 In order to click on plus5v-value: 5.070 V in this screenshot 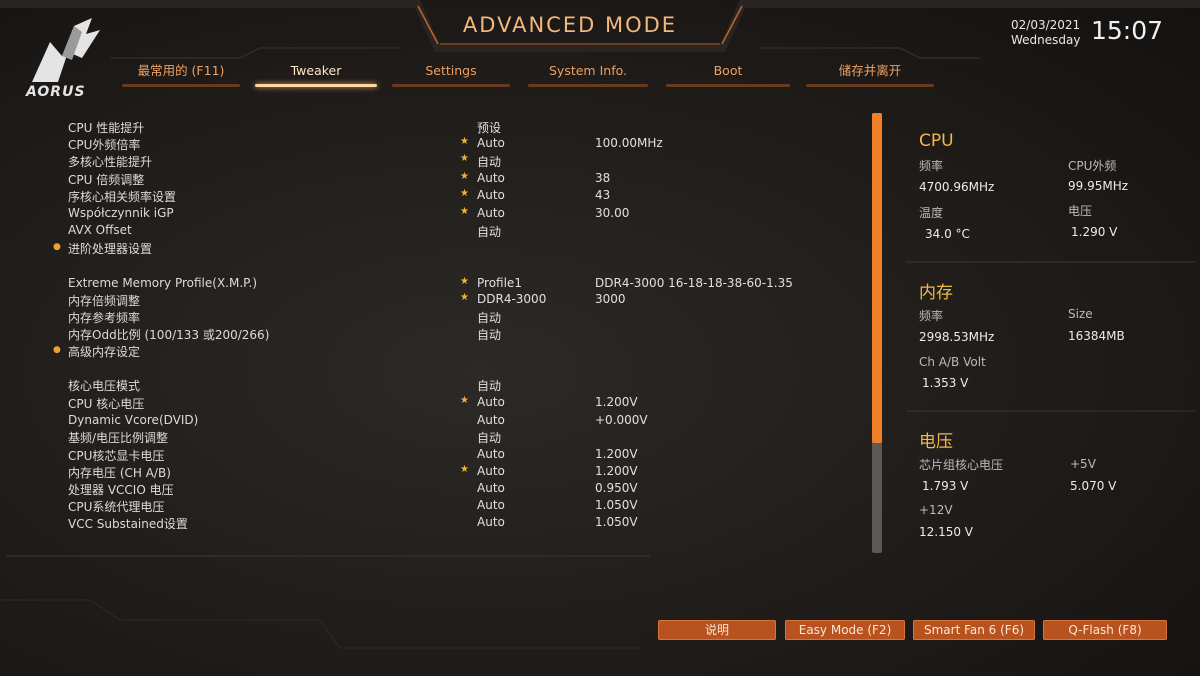, I will do `click(1093, 486)`.